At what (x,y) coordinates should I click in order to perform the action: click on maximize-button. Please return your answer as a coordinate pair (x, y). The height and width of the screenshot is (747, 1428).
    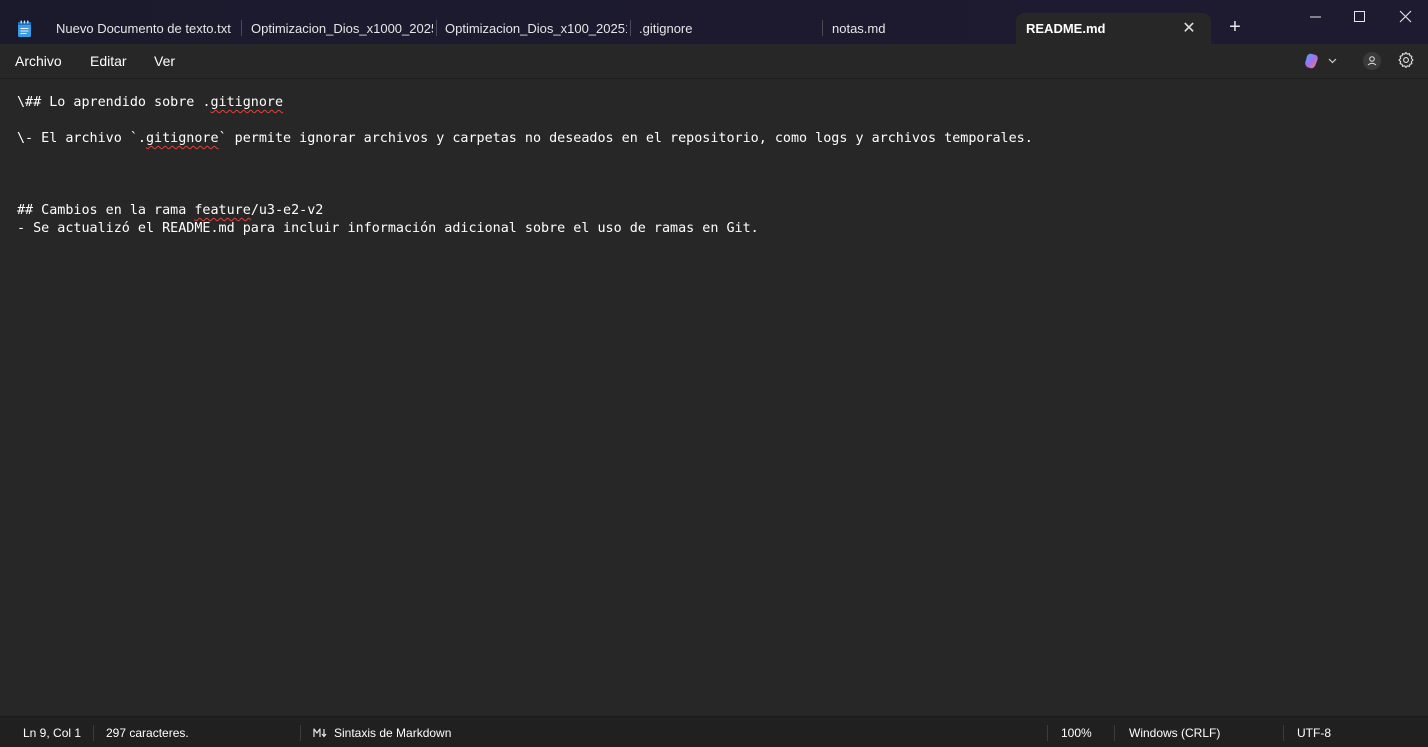
    Looking at the image, I should click on (1360, 17).